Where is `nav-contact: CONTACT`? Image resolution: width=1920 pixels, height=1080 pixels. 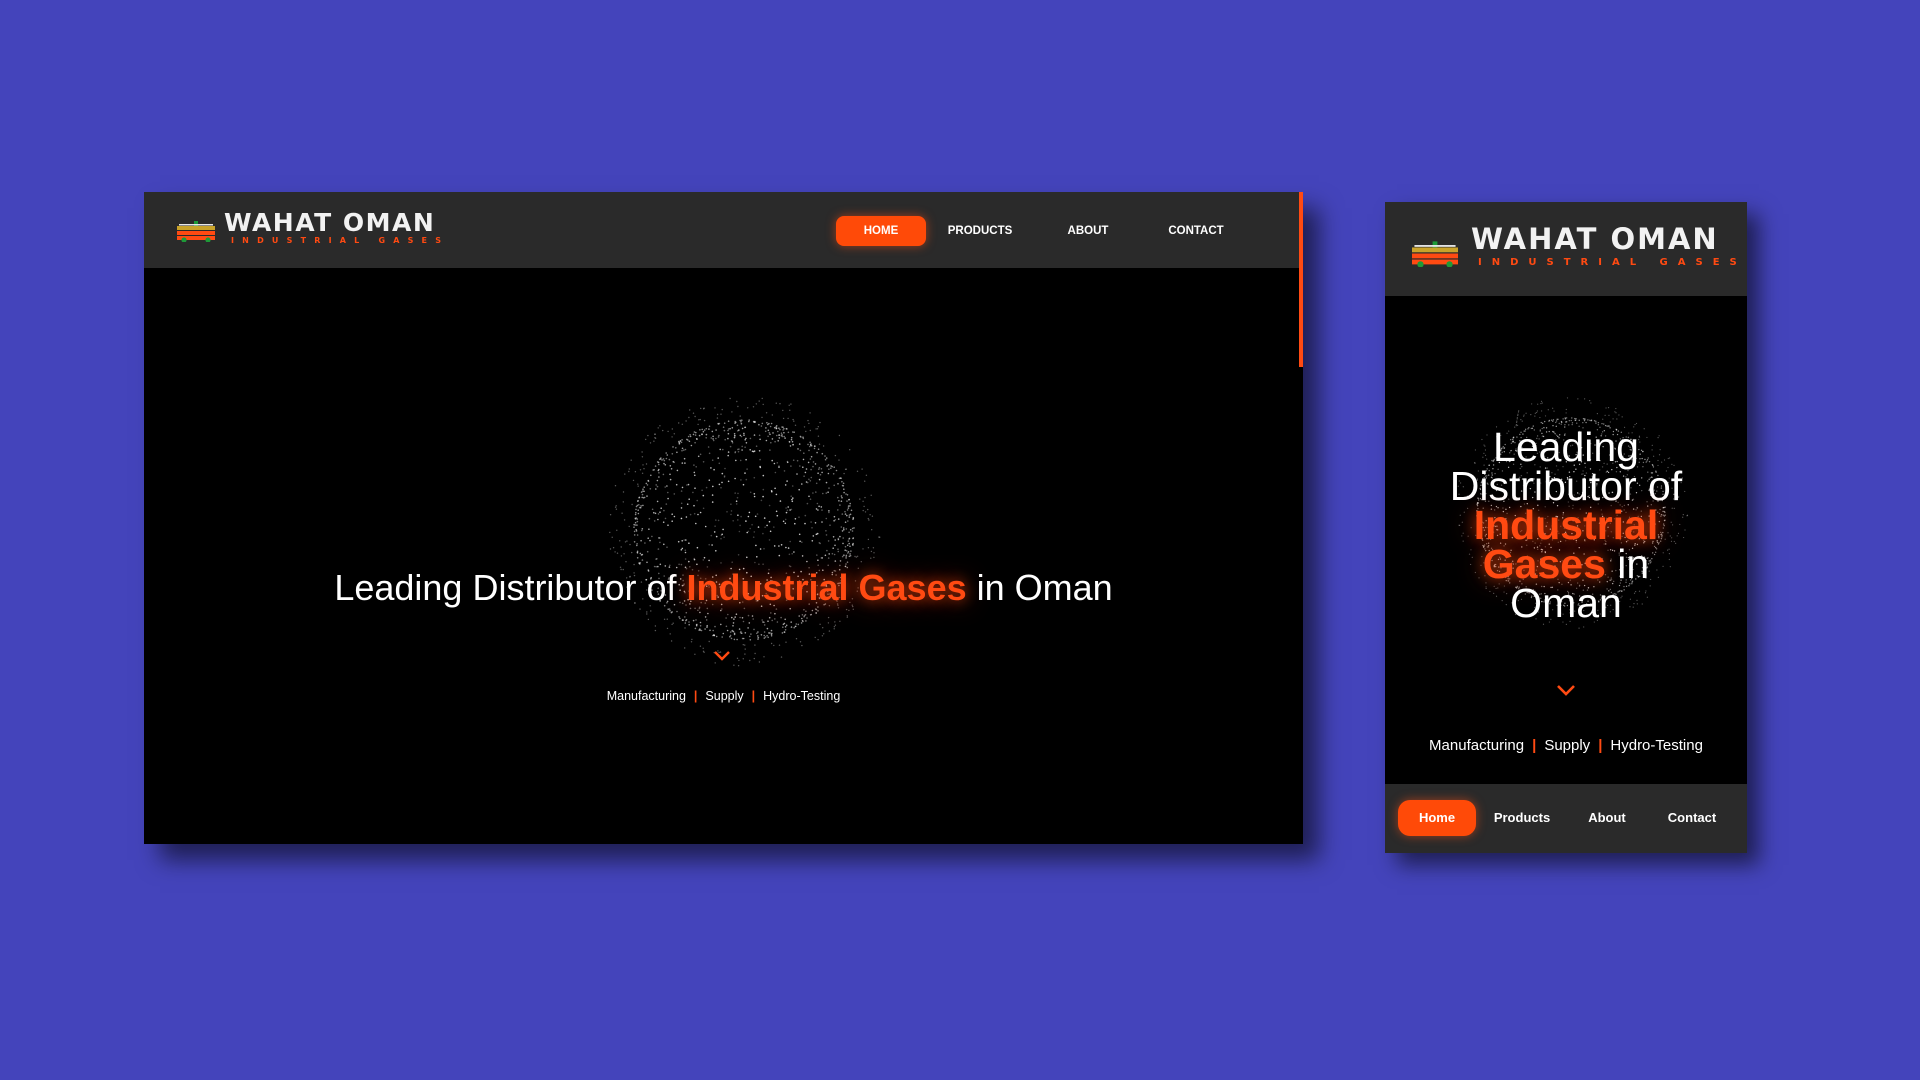 nav-contact: CONTACT is located at coordinates (1196, 231).